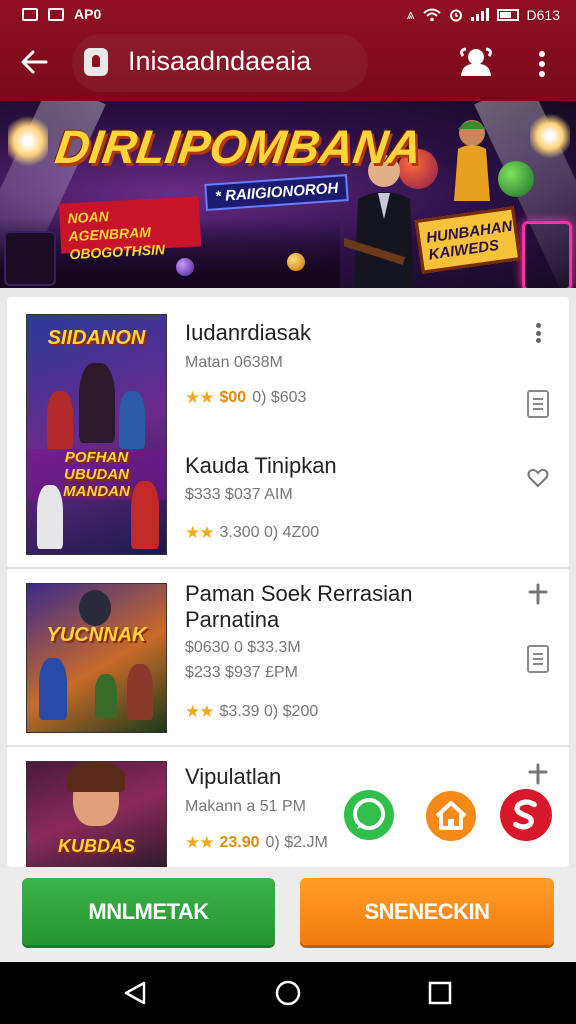 Image resolution: width=576 pixels, height=1024 pixels. I want to click on item-name: Paman Soek Rerrasian Parnatina, so click(298, 607).